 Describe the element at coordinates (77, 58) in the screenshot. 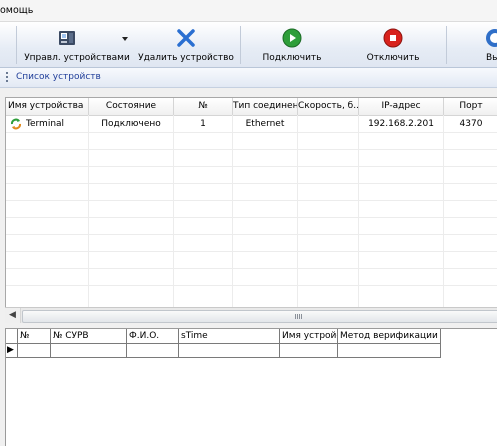

I see `device-manager-label: Управл. устройствами` at that location.